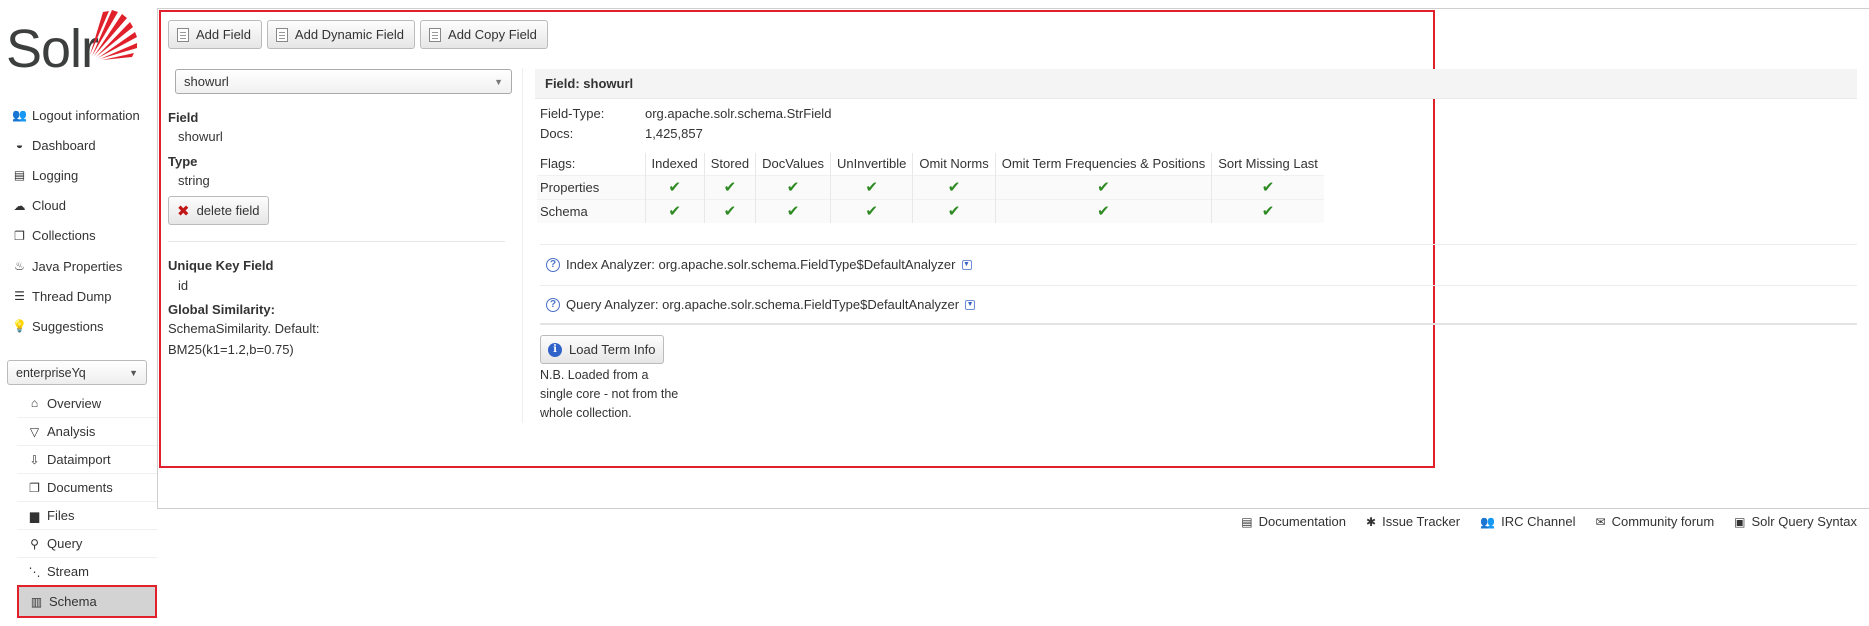 The image size is (1869, 626). Describe the element at coordinates (954, 164) in the screenshot. I see `flag-column-header: Omit Norms` at that location.